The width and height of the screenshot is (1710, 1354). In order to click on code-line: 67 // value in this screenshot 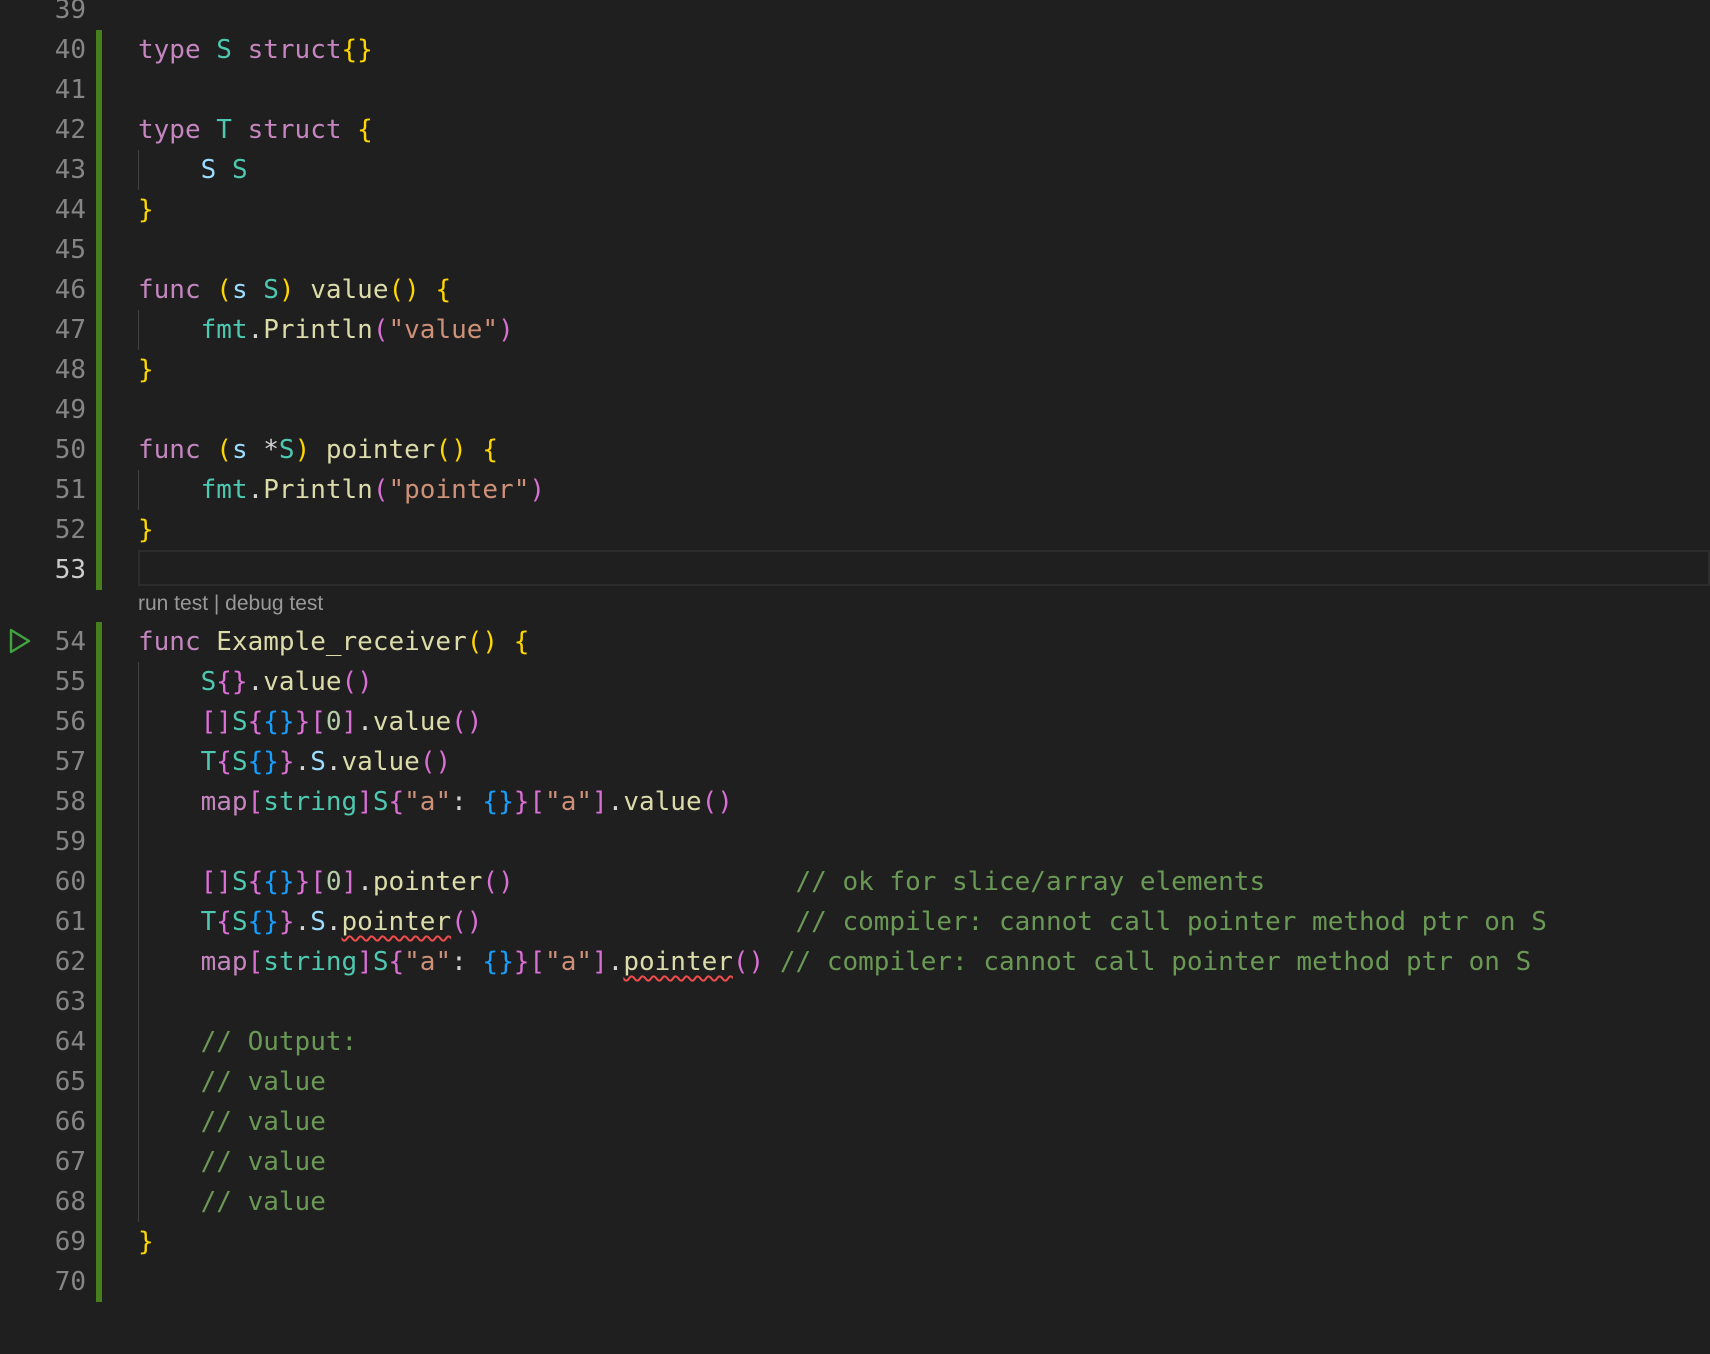, I will do `click(855, 1162)`.